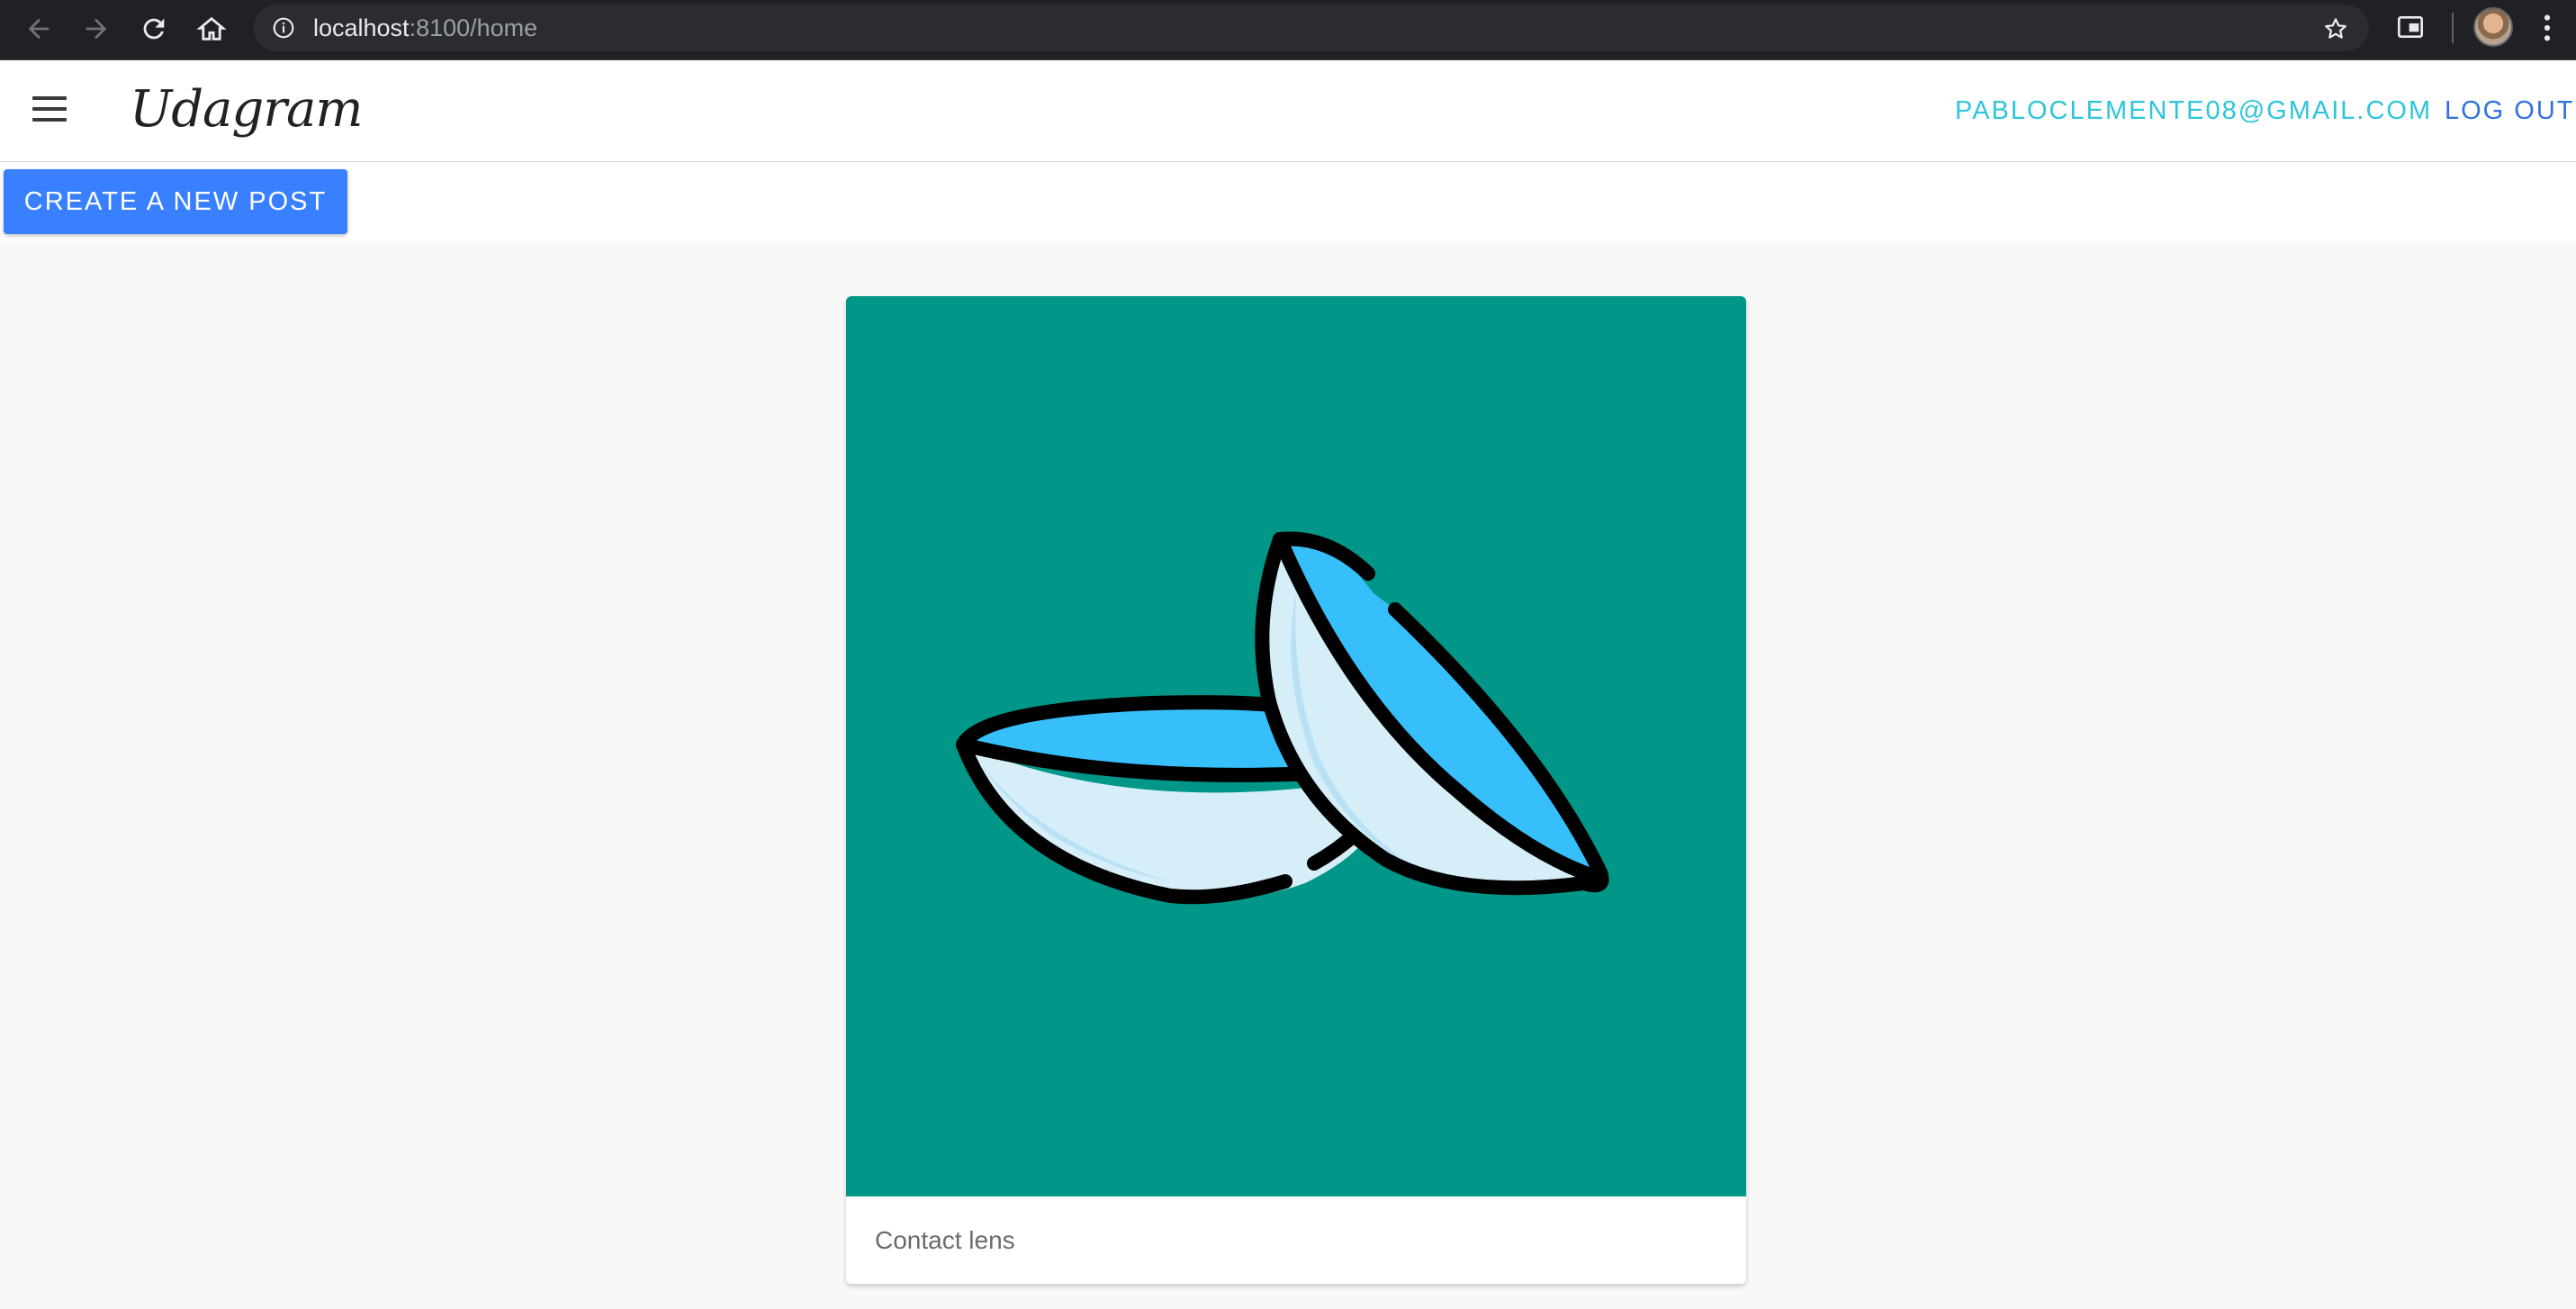  I want to click on info-icon, so click(283, 28).